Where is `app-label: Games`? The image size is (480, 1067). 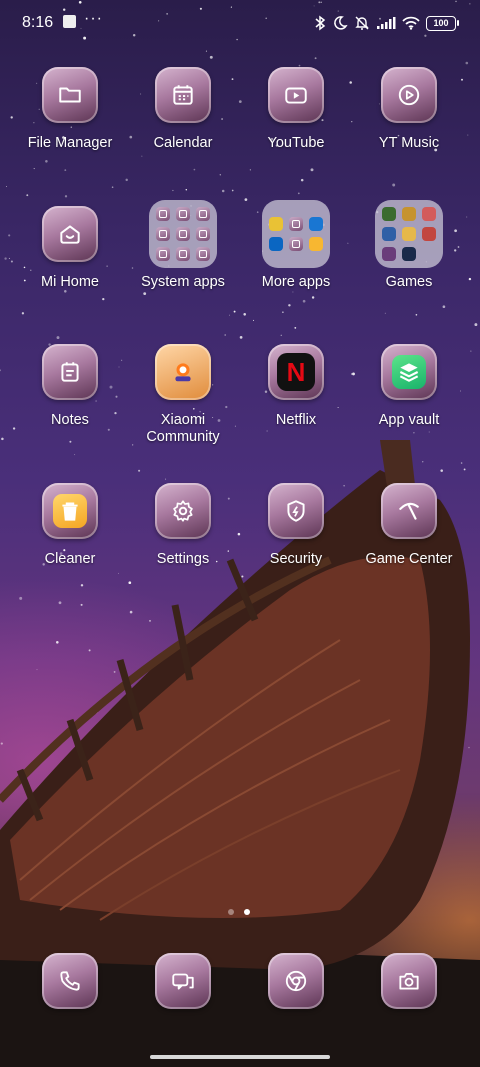 app-label: Games is located at coordinates (409, 282).